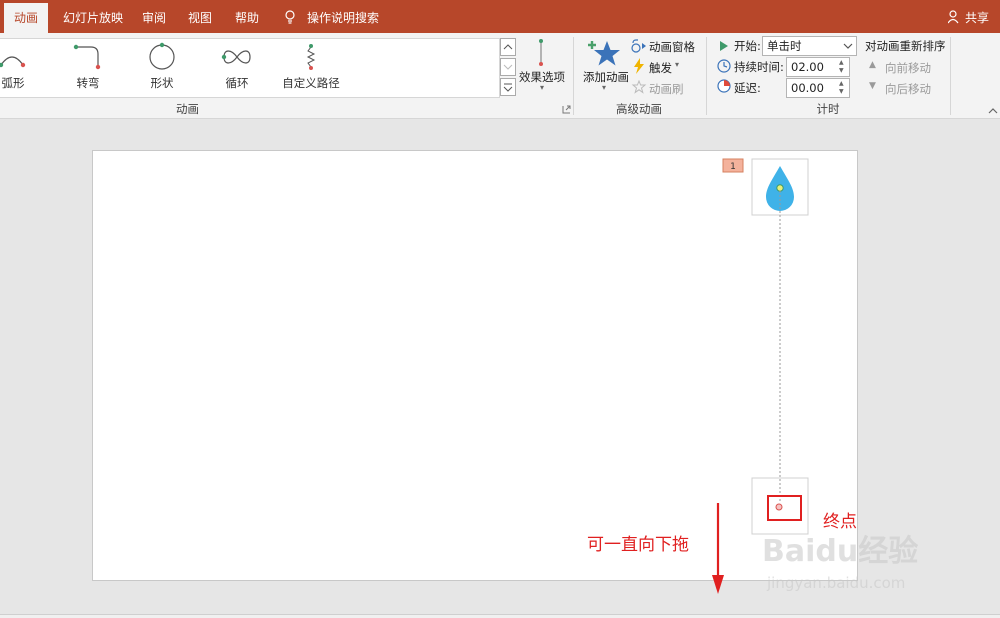 This screenshot has height=618, width=1000. What do you see at coordinates (638, 545) in the screenshot?
I see `drag-hint-annotation: 可一直向下拖` at bounding box center [638, 545].